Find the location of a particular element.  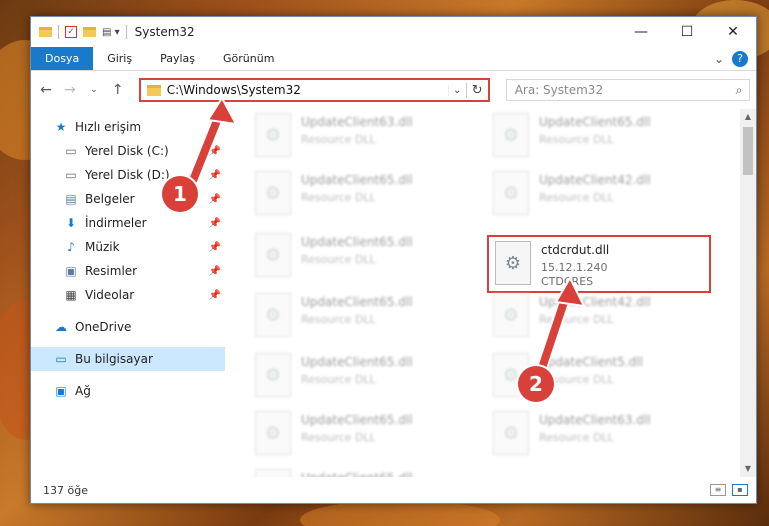

nav-onedrive: ☁ OneDrive is located at coordinates (128, 327).